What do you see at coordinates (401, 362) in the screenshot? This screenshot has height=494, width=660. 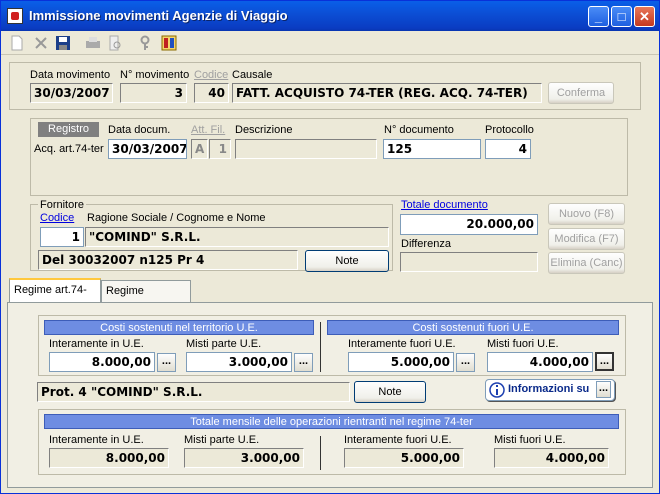 I see `interamente-fuori-field: 5.000,00` at bounding box center [401, 362].